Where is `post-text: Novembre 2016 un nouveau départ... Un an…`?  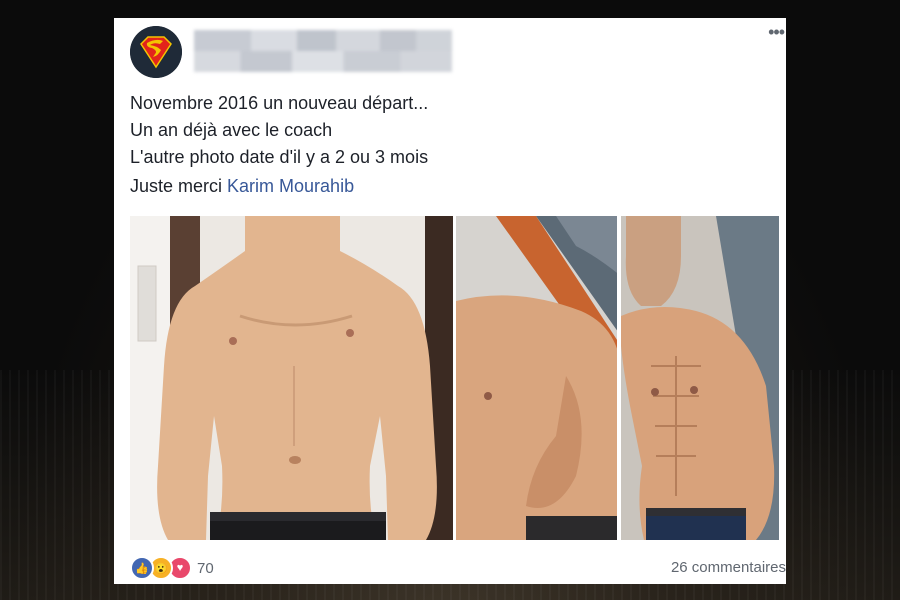
post-text: Novembre 2016 un nouveau départ... Un an… is located at coordinates (440, 130).